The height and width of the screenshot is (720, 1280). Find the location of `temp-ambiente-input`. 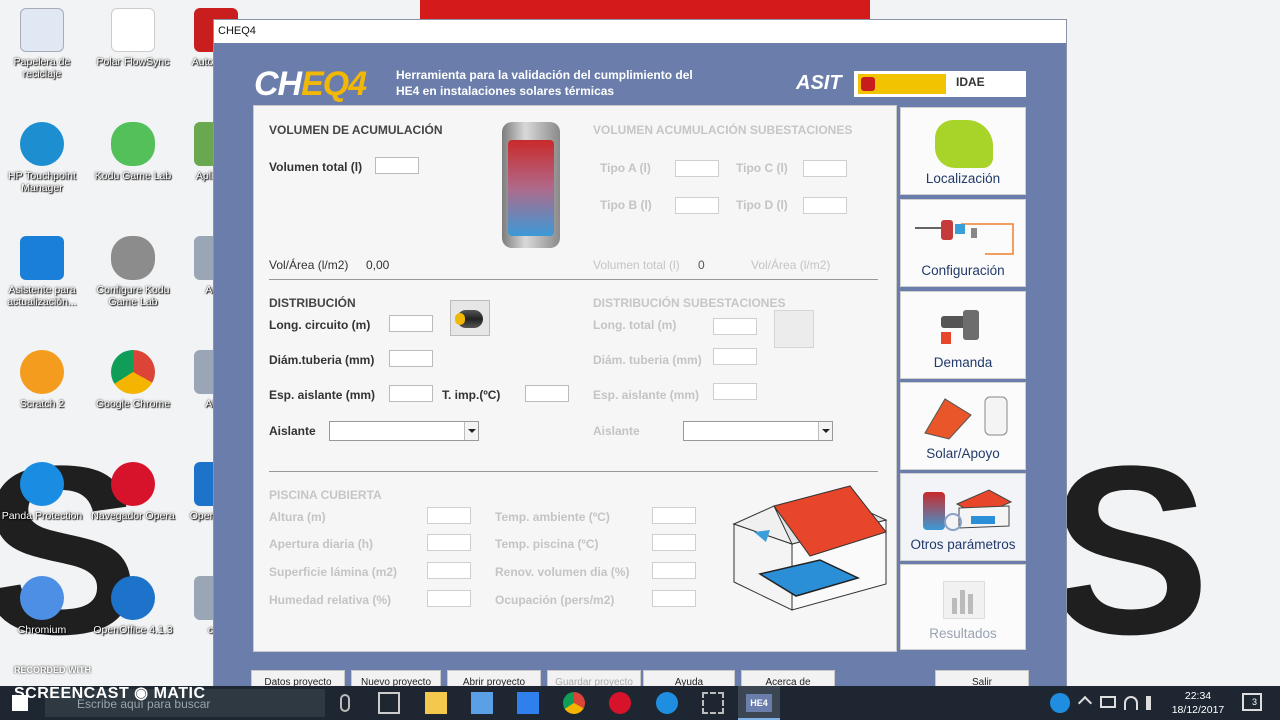

temp-ambiente-input is located at coordinates (674, 515).